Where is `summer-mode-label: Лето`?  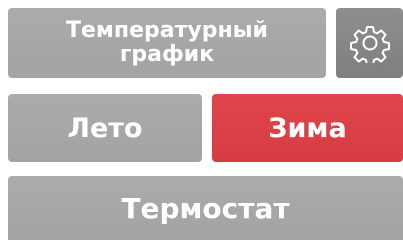
summer-mode-label: Лето is located at coordinates (105, 128).